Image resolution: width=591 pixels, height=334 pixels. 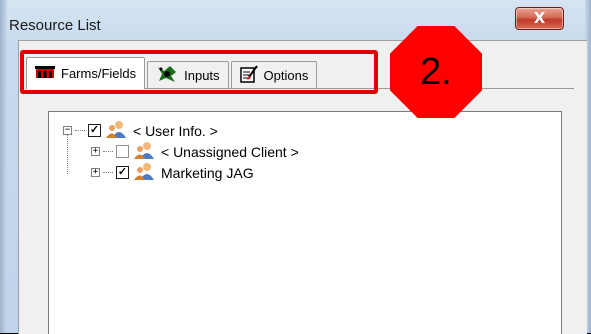 What do you see at coordinates (67, 130) in the screenshot?
I see `collapse-toggle: −` at bounding box center [67, 130].